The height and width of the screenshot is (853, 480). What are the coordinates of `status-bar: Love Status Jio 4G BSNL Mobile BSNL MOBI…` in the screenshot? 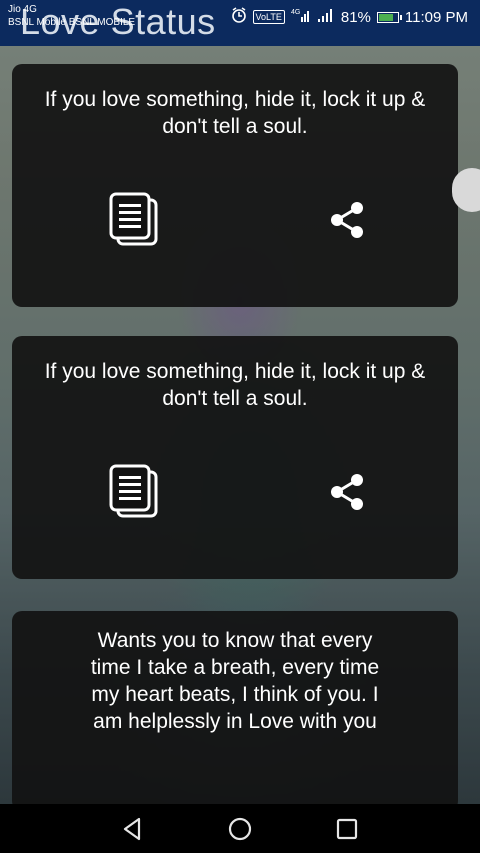 It's located at (240, 23).